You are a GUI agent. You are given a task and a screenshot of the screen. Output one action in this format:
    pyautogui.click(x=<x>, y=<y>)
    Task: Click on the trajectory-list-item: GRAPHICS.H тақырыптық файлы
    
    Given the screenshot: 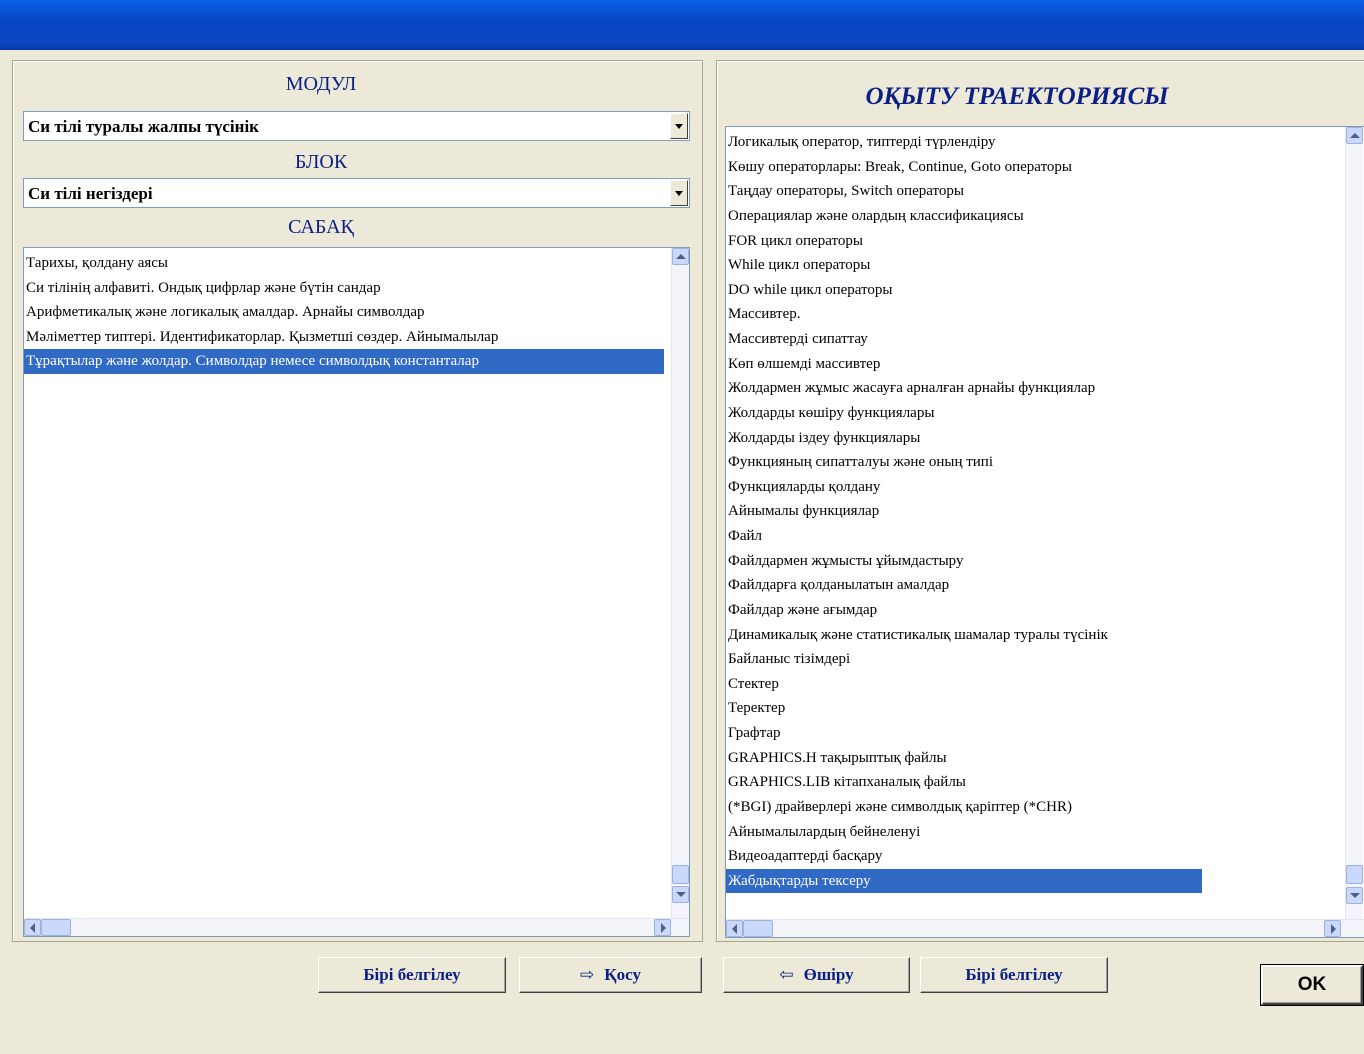 What is the action you would take?
    pyautogui.click(x=964, y=758)
    